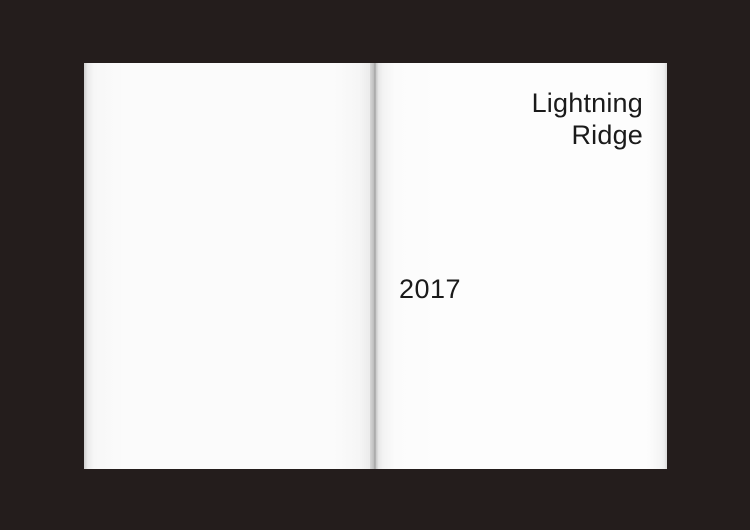 This screenshot has width=750, height=530. I want to click on left-page-edge, so click(85, 266).